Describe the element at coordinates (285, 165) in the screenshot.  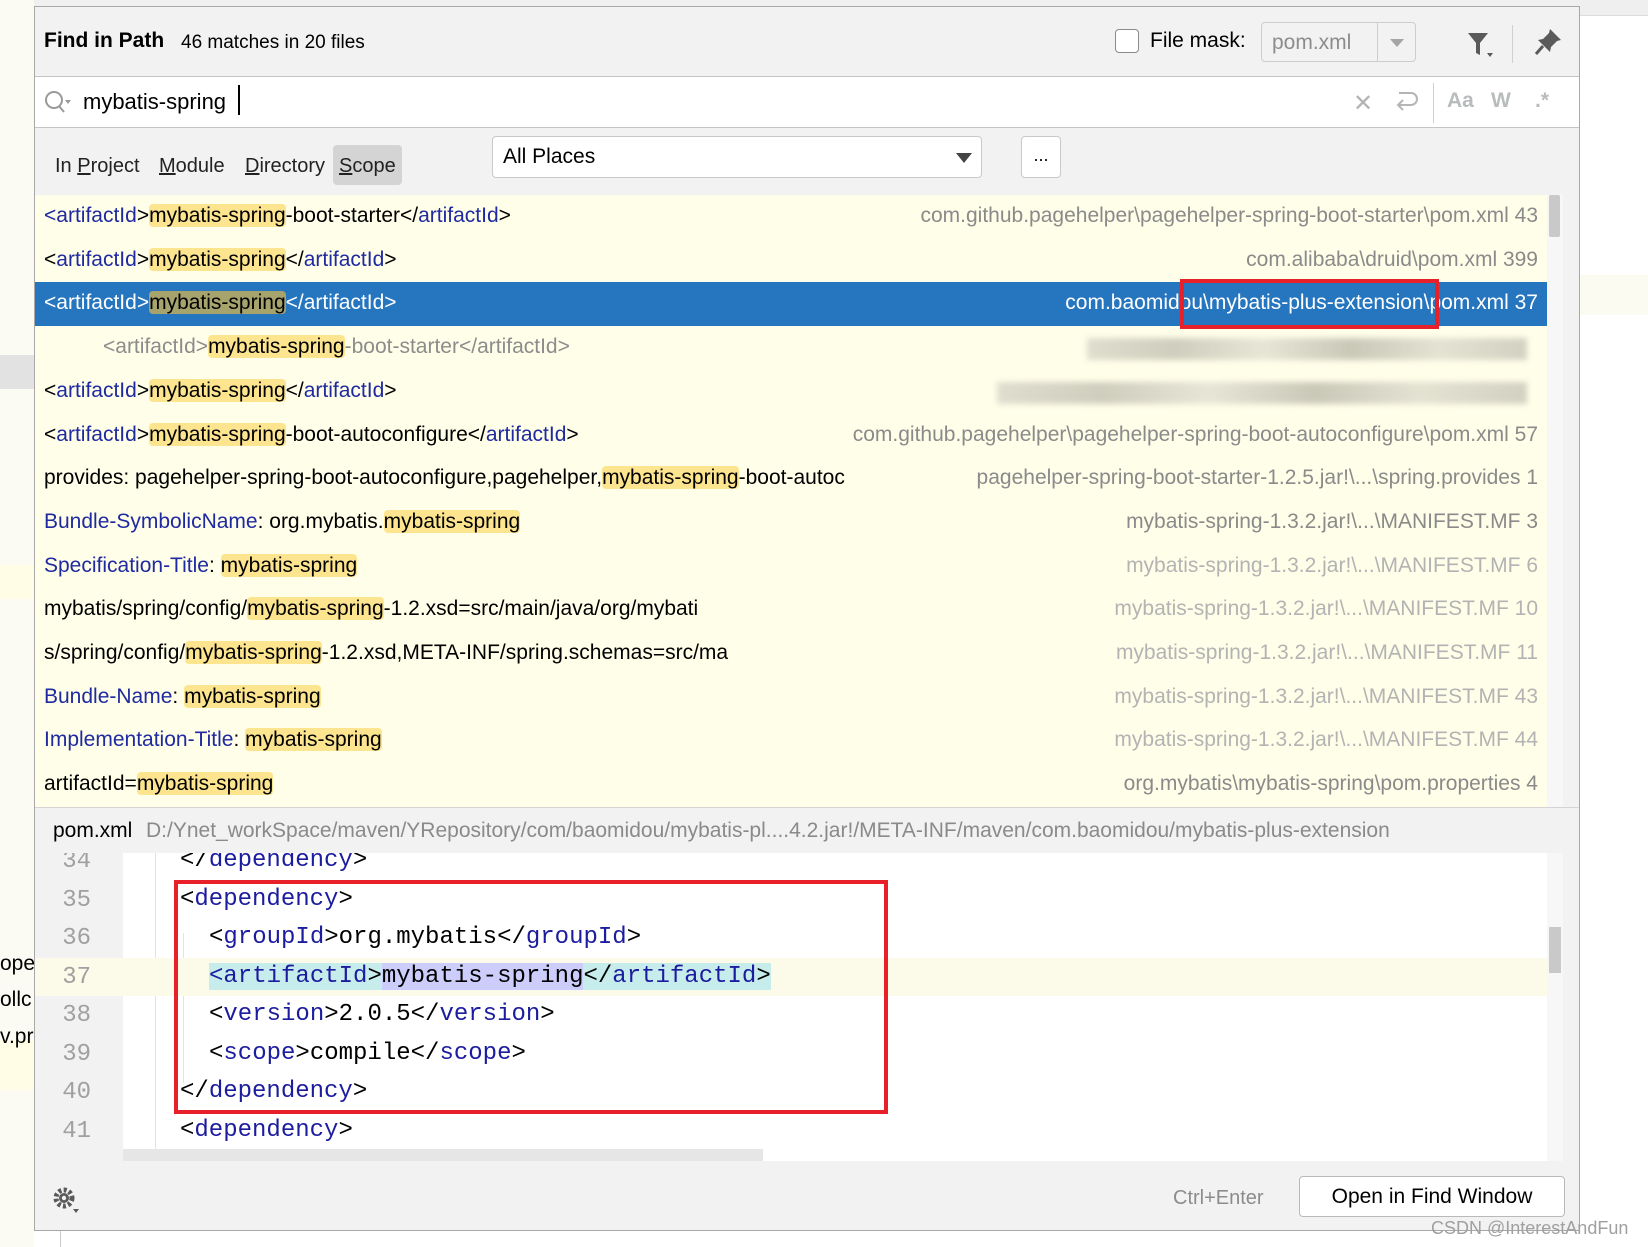
I see `scope-tab: Directory` at that location.